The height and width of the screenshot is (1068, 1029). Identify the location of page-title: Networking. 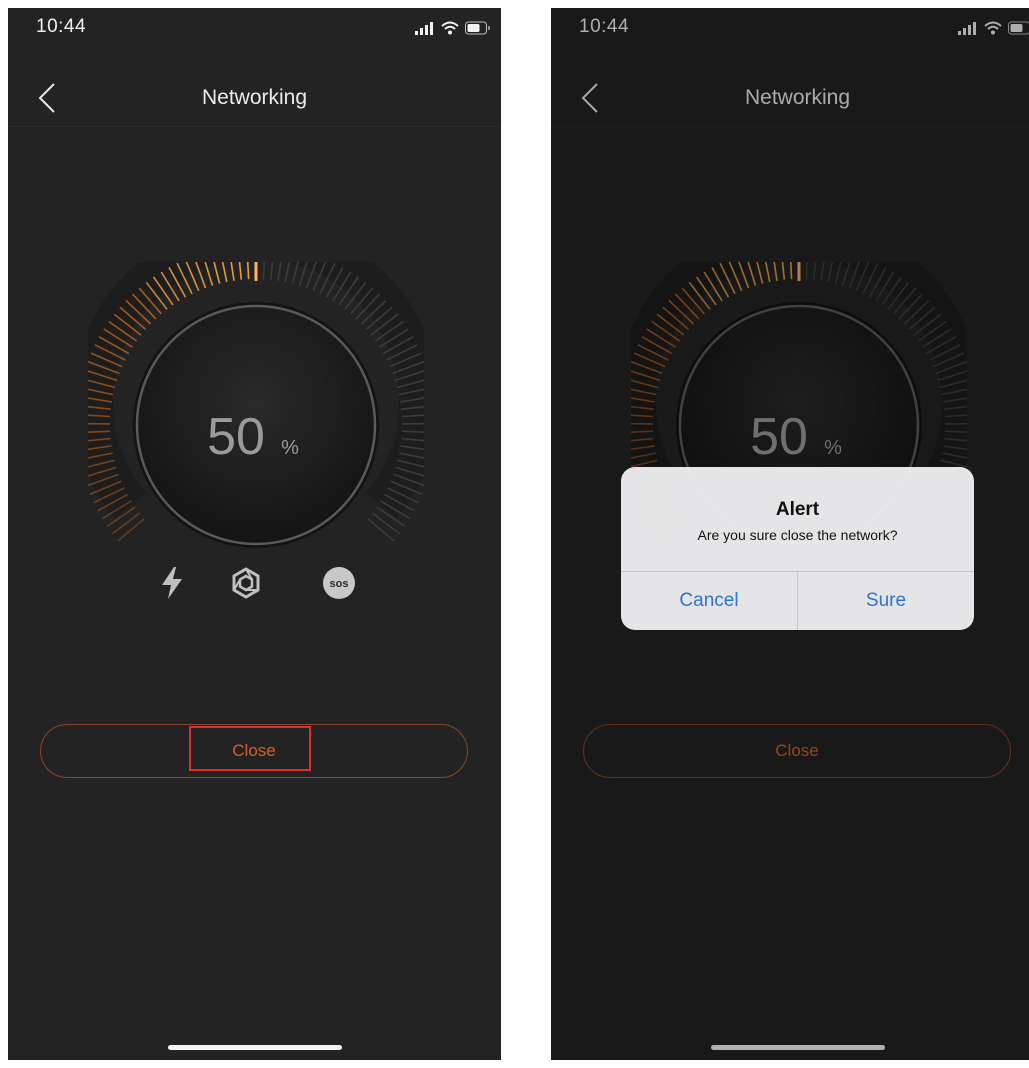
(254, 97).